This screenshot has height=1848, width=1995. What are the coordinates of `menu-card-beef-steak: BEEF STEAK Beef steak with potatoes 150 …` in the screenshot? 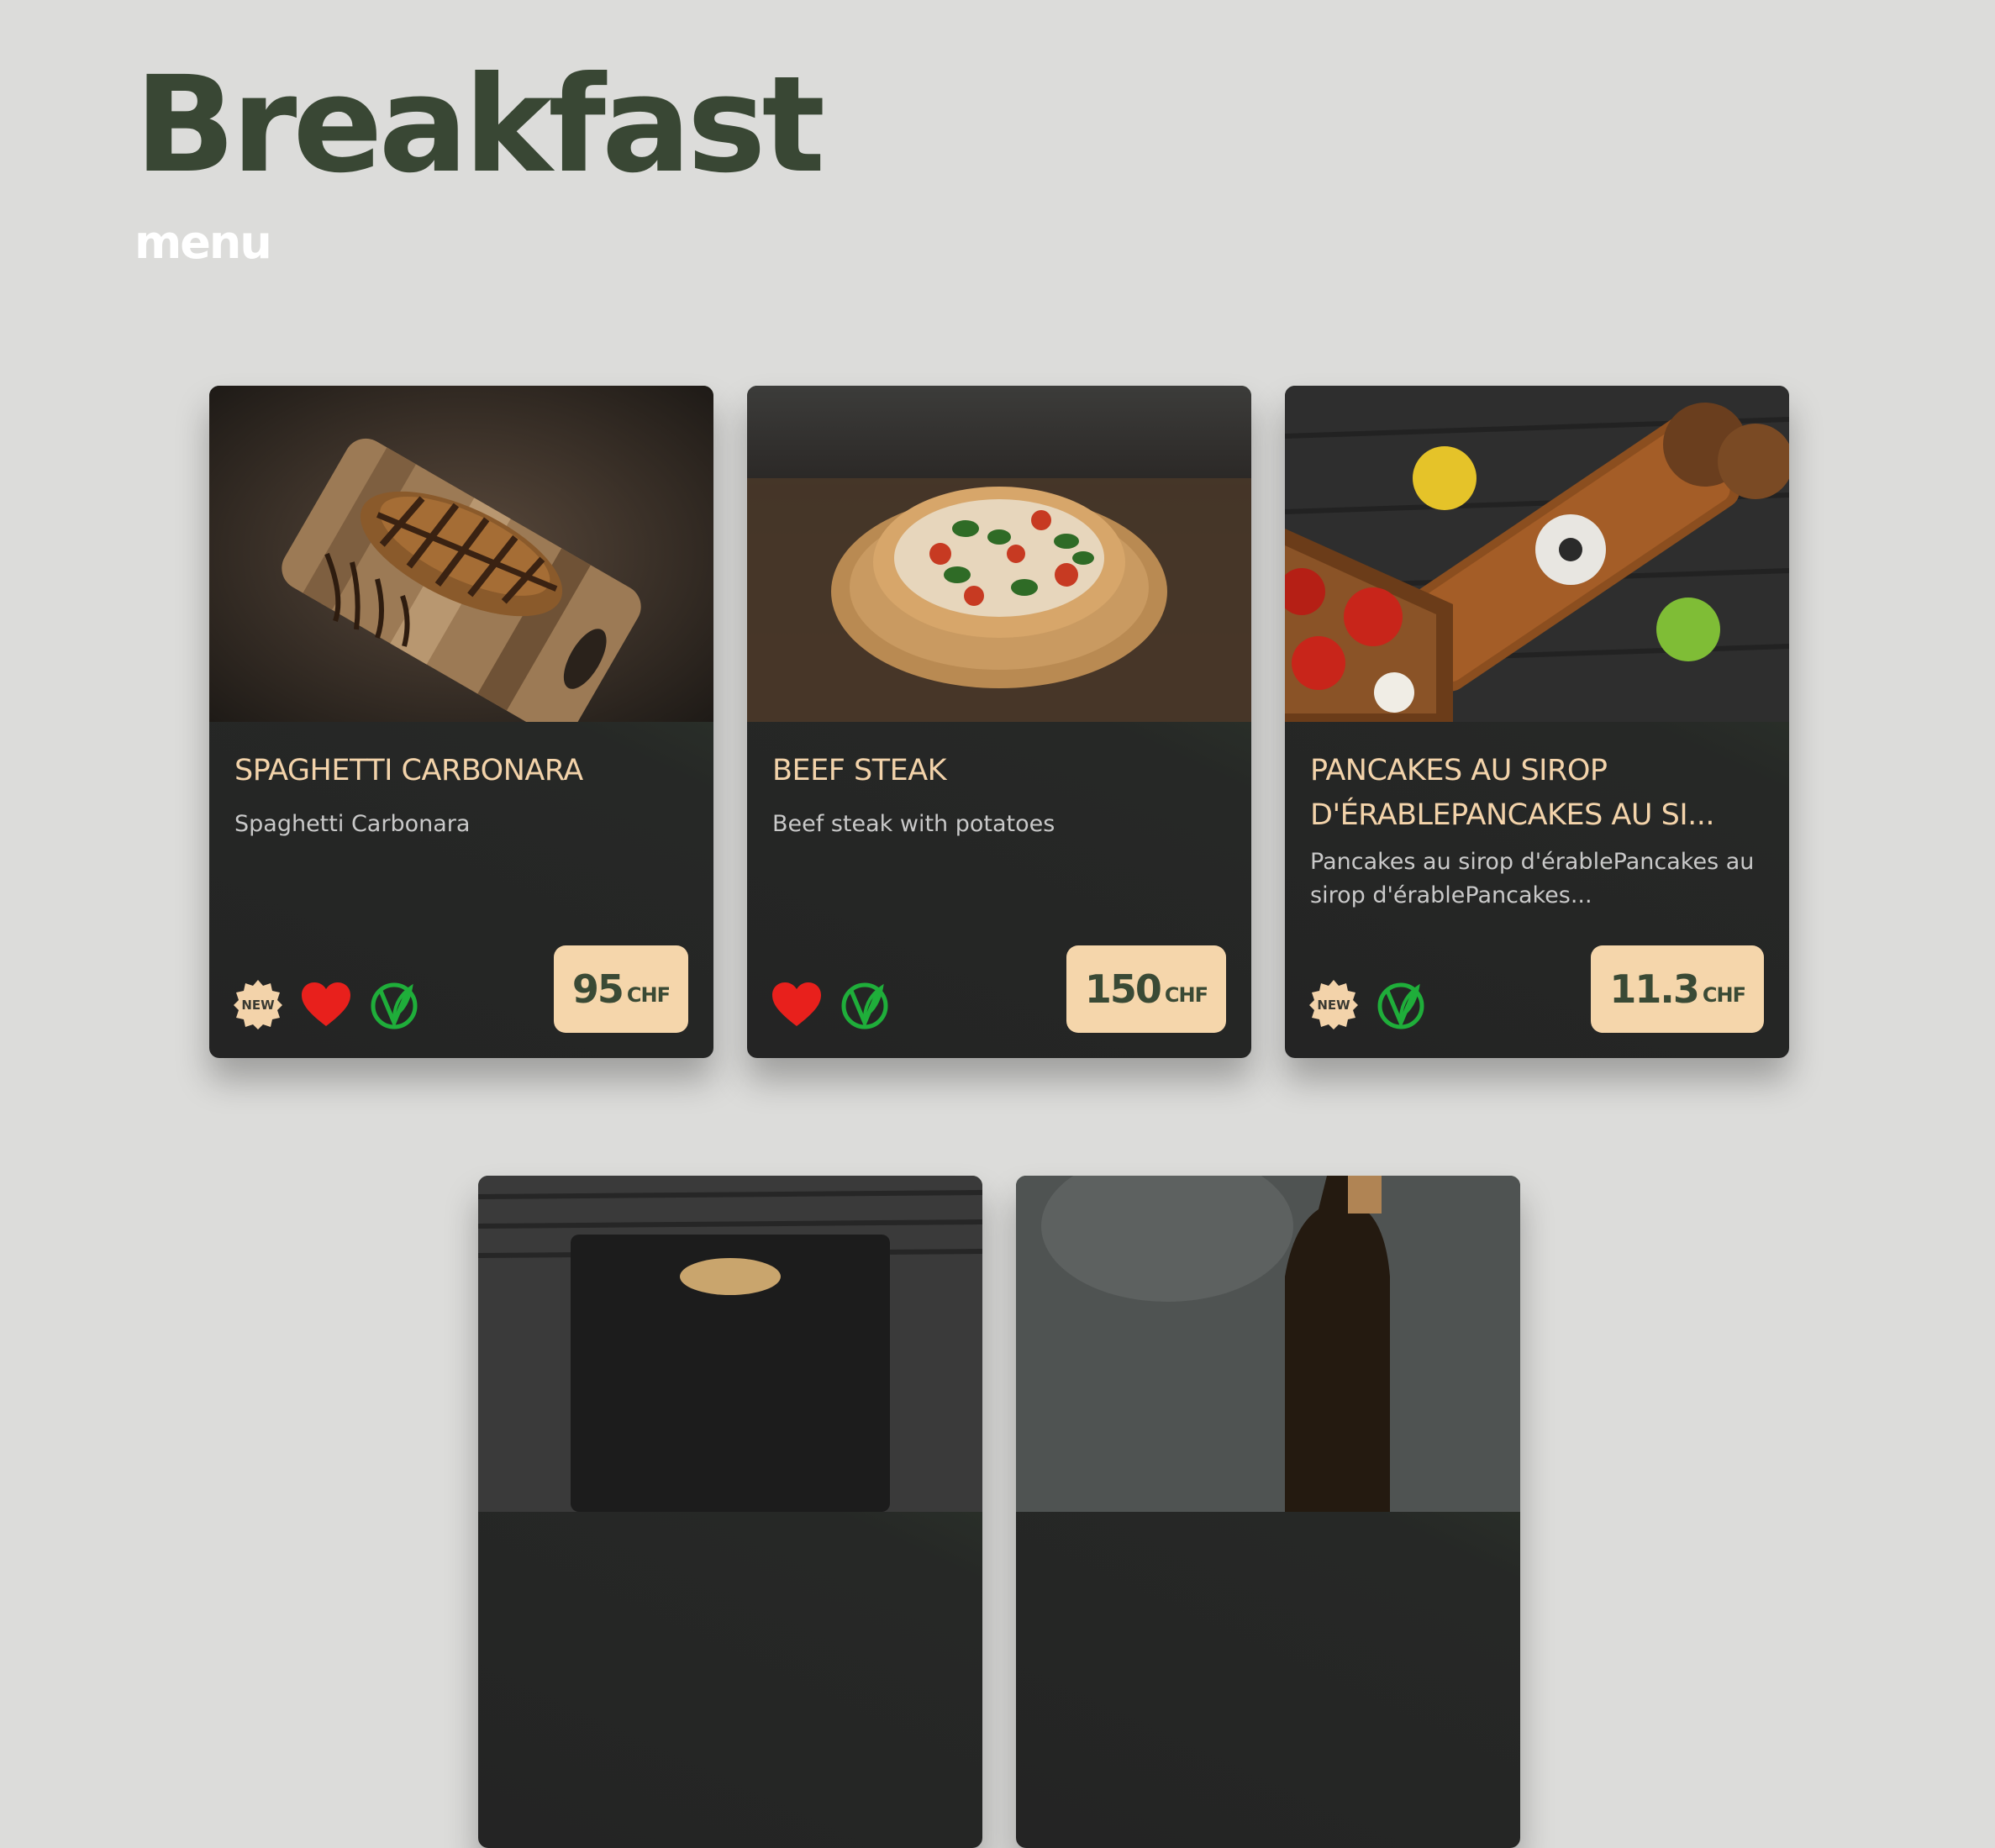 It's located at (999, 722).